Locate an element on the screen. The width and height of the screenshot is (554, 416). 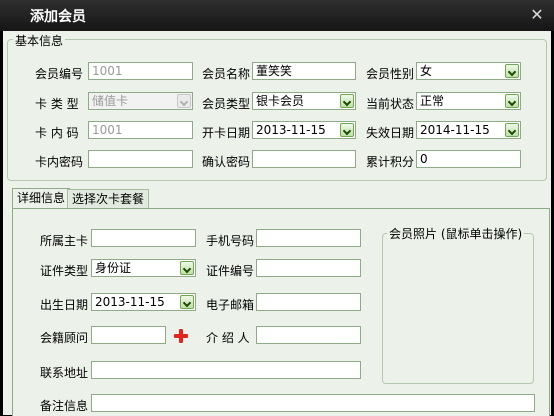
birth-date-picker: 2013-11-15 is located at coordinates (143, 302).